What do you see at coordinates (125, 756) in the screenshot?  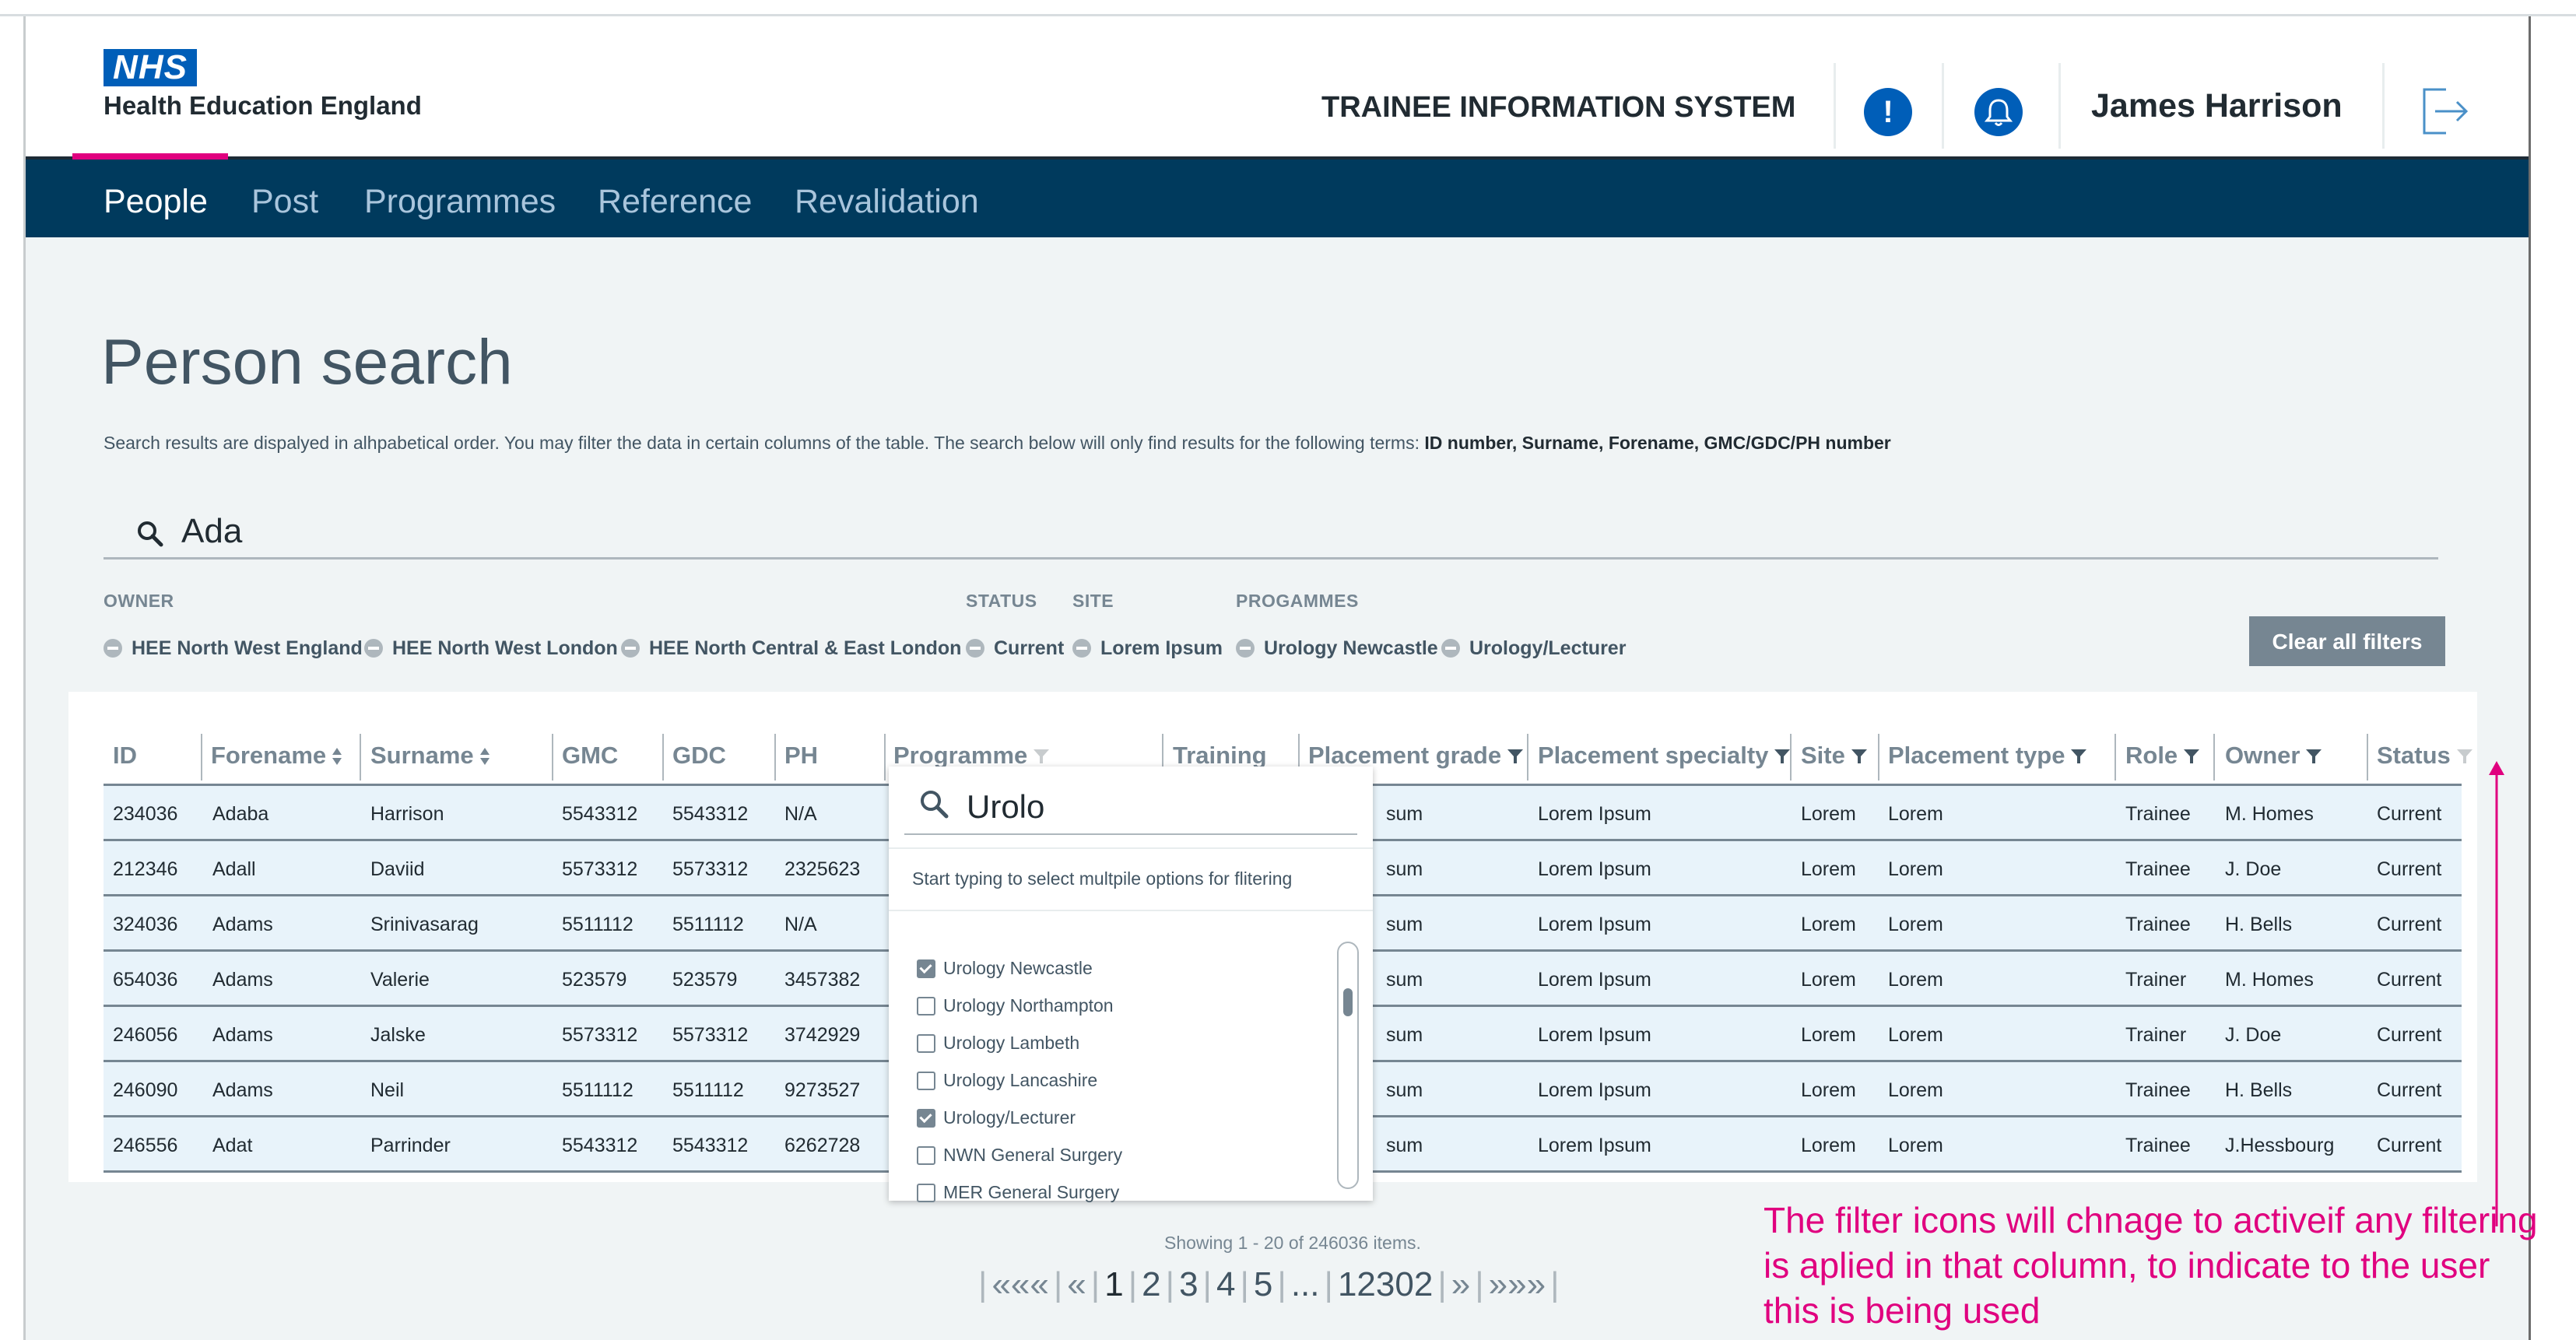 I see `column-header-id: ID` at bounding box center [125, 756].